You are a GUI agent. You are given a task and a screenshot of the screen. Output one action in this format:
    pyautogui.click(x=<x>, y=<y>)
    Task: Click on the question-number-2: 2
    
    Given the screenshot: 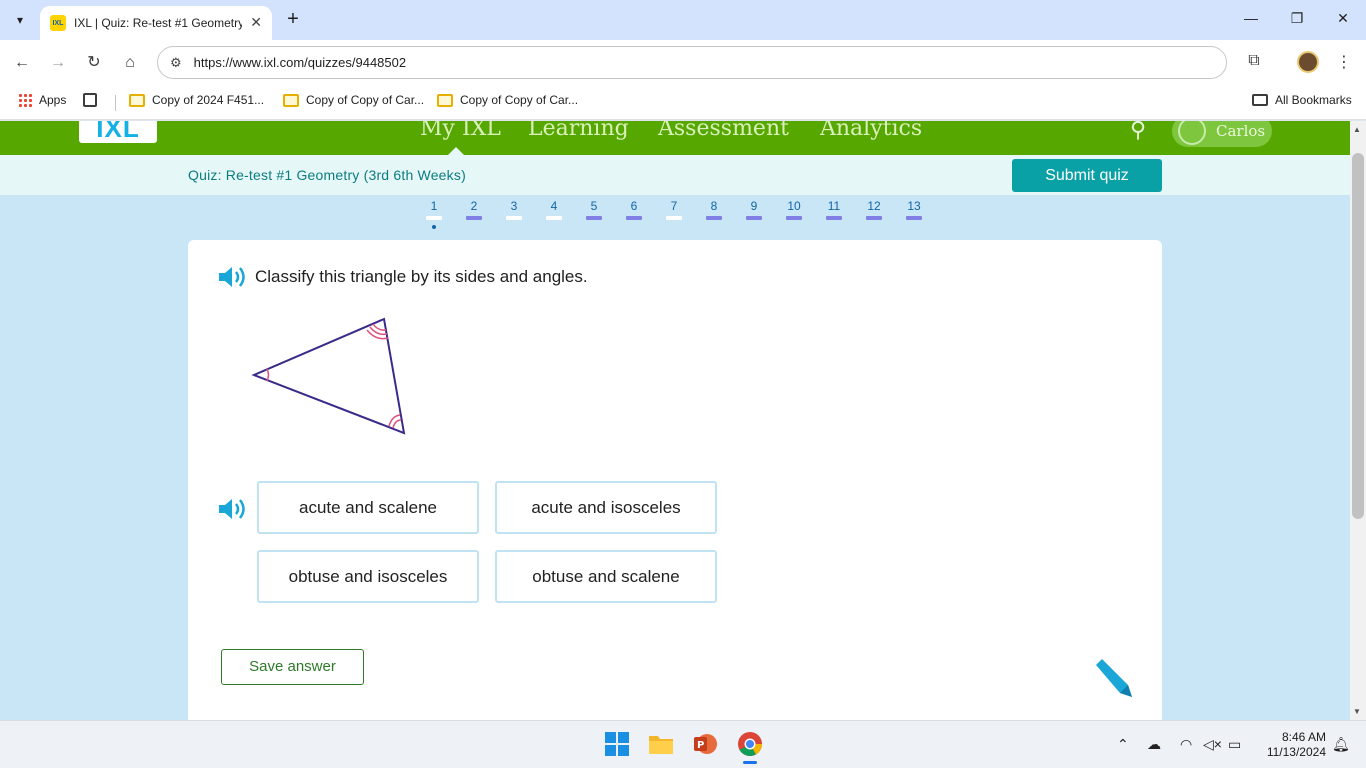 What is the action you would take?
    pyautogui.click(x=474, y=206)
    